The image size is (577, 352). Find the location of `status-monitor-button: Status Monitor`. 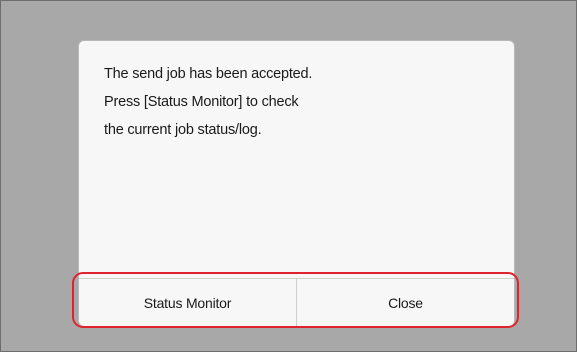

status-monitor-button: Status Monitor is located at coordinates (187, 302).